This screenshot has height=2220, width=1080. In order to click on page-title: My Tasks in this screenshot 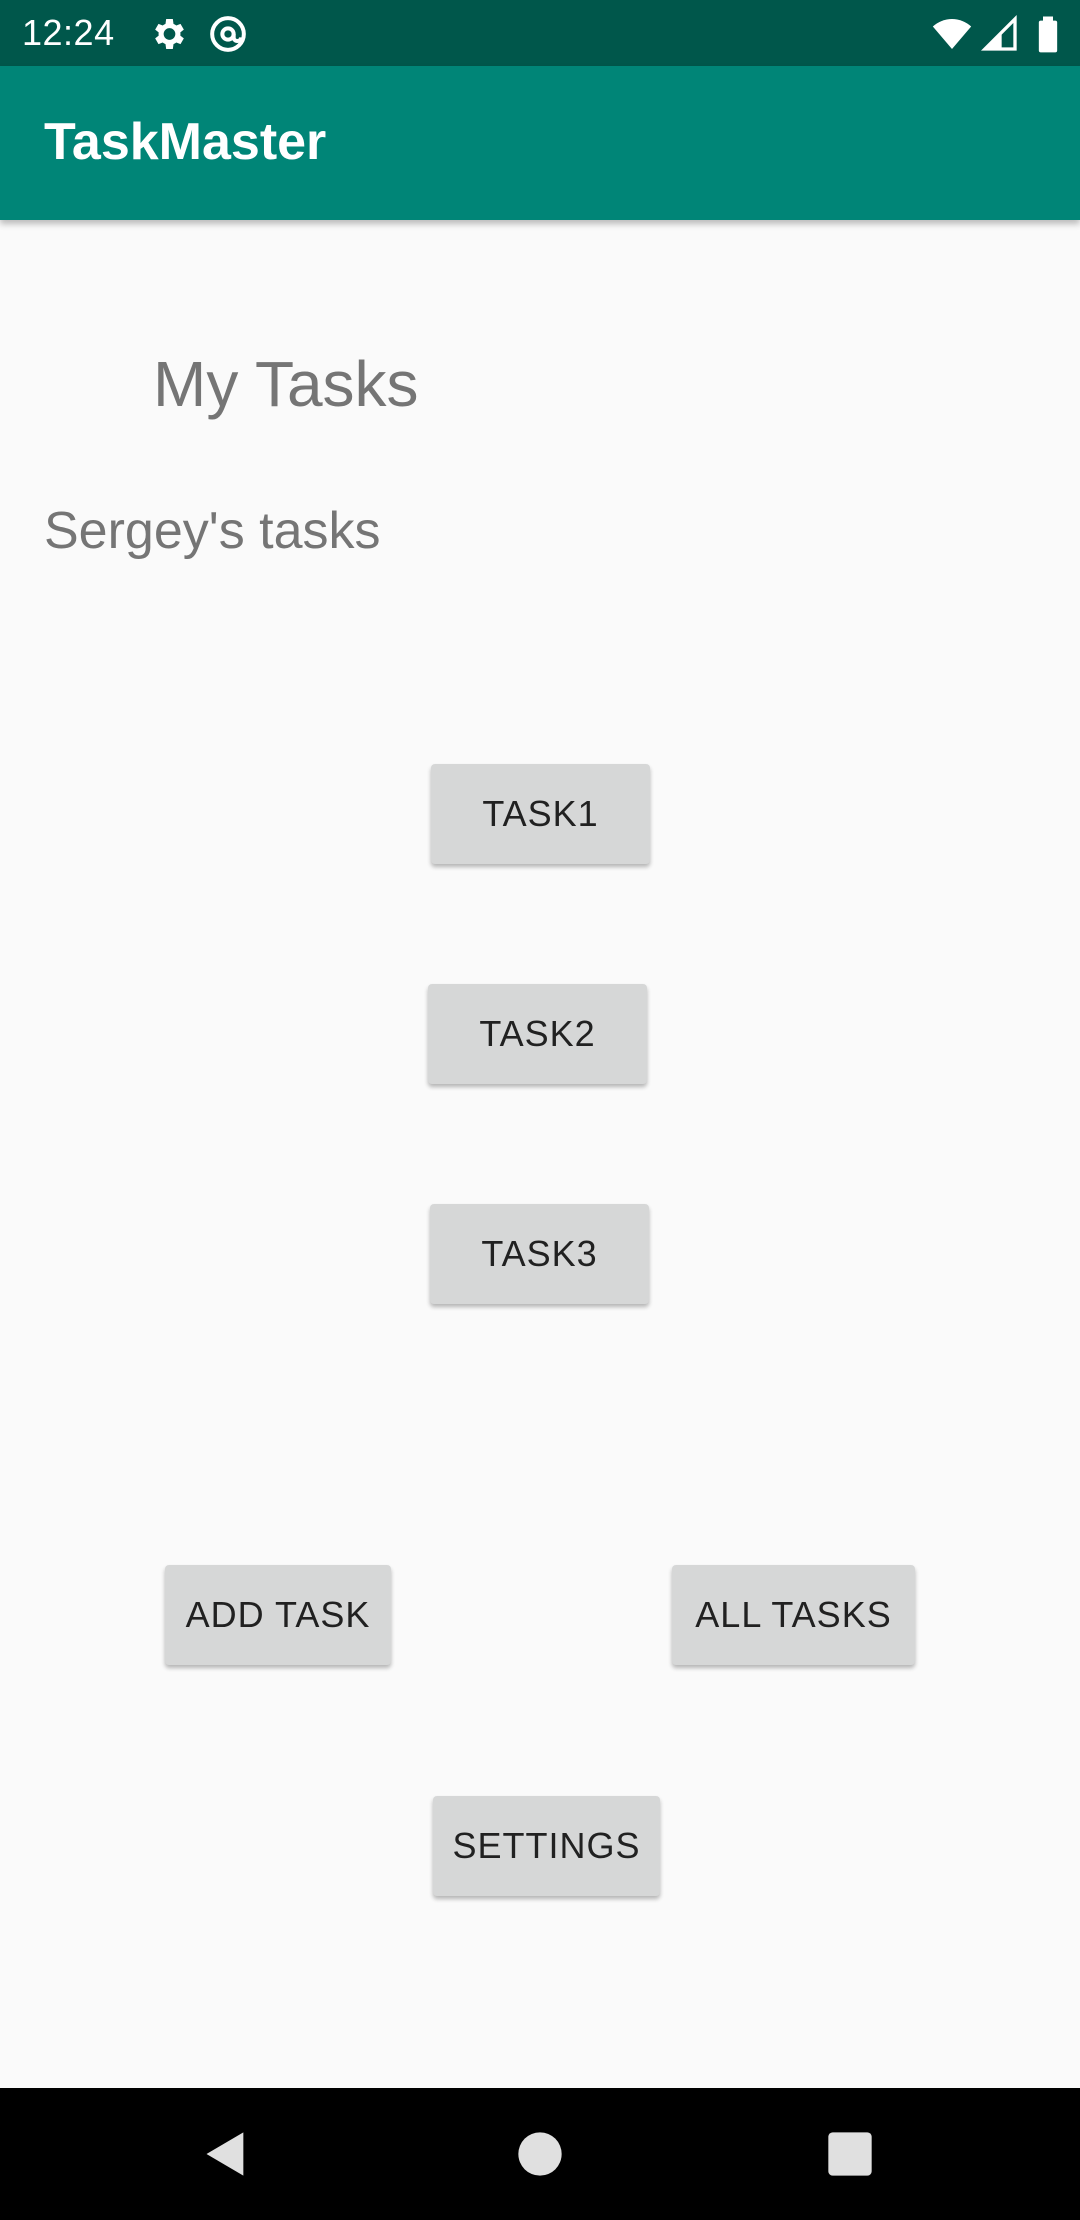, I will do `click(286, 384)`.